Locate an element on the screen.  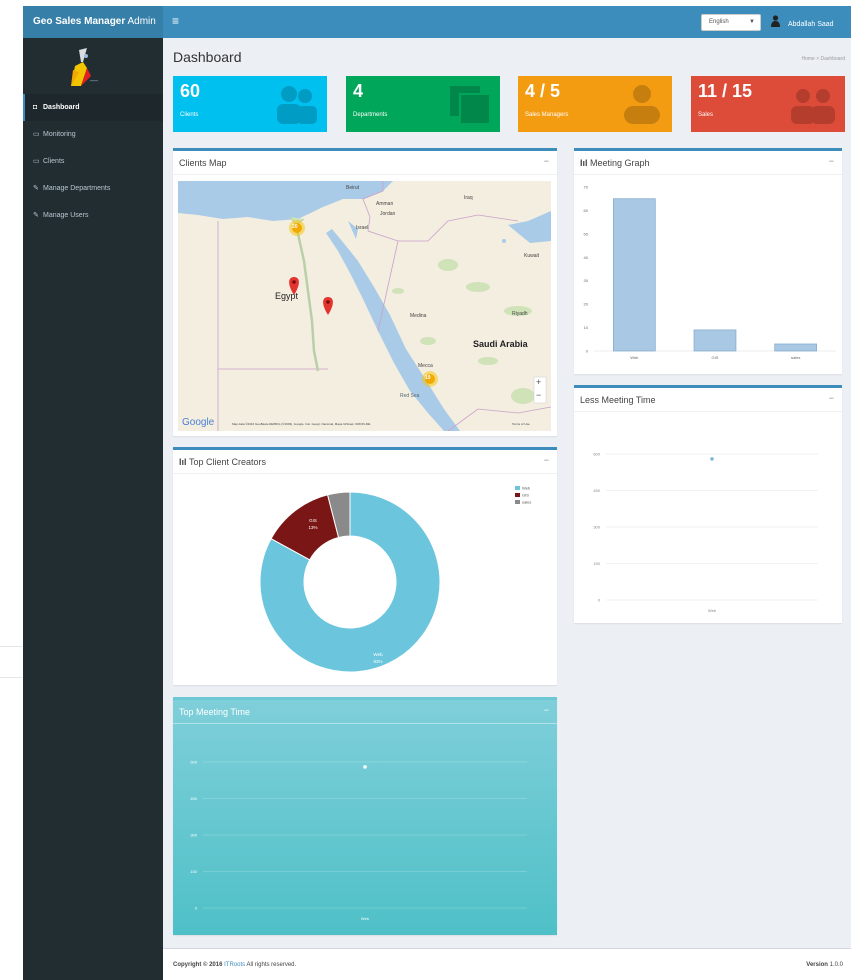
box-header: Less Meeting Time − is located at coordinates (708, 400).